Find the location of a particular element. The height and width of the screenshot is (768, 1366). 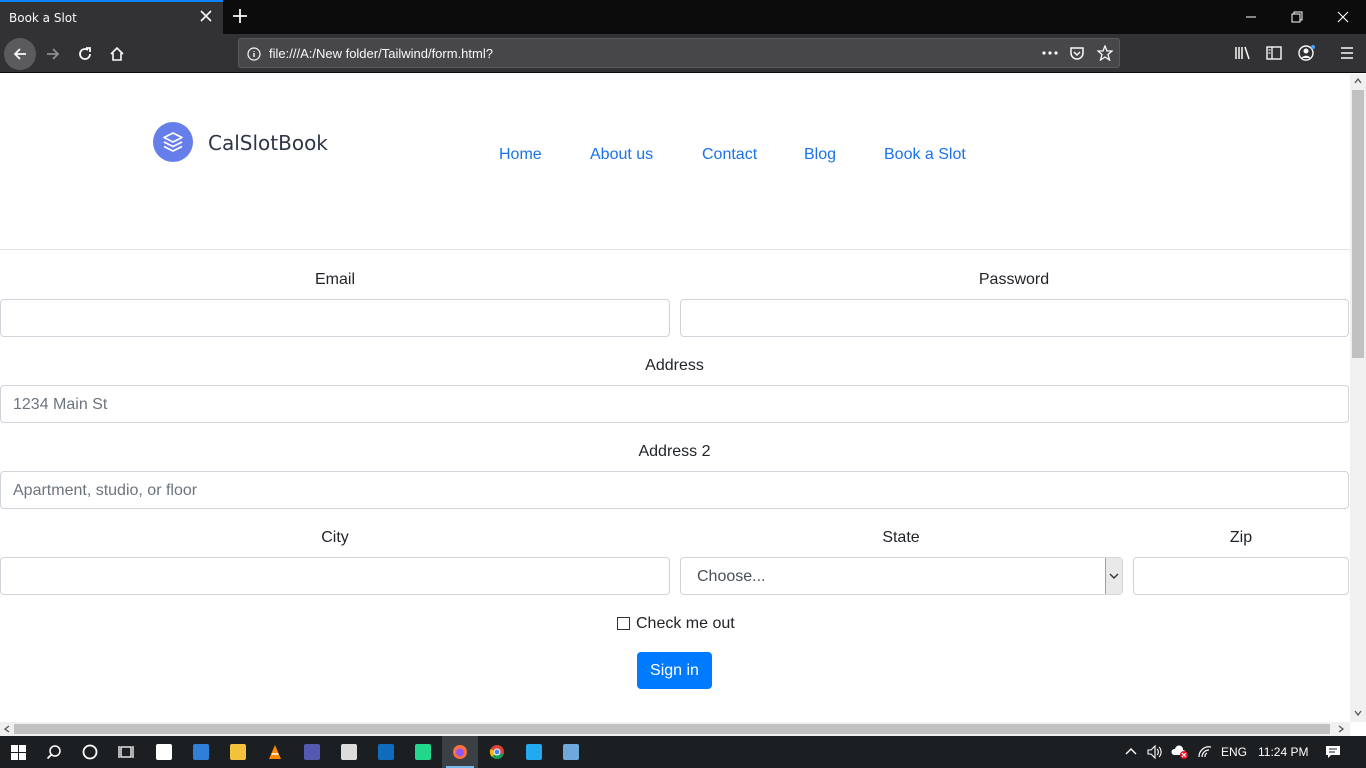

pycharm-icon is located at coordinates (423, 752).